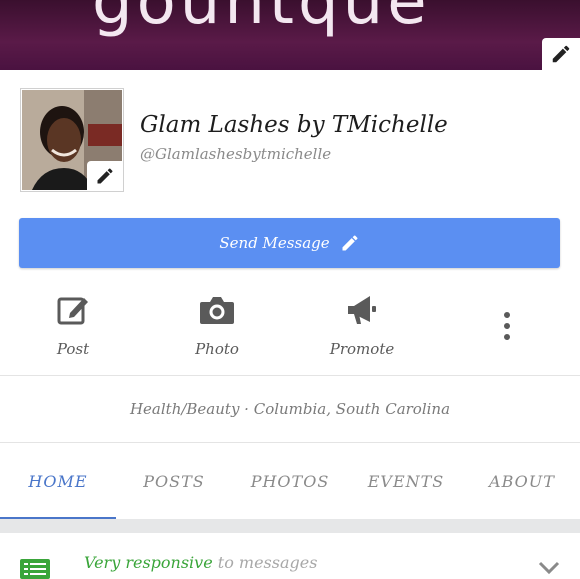 This screenshot has height=579, width=580. I want to click on tab-events: EVENTS, so click(406, 481).